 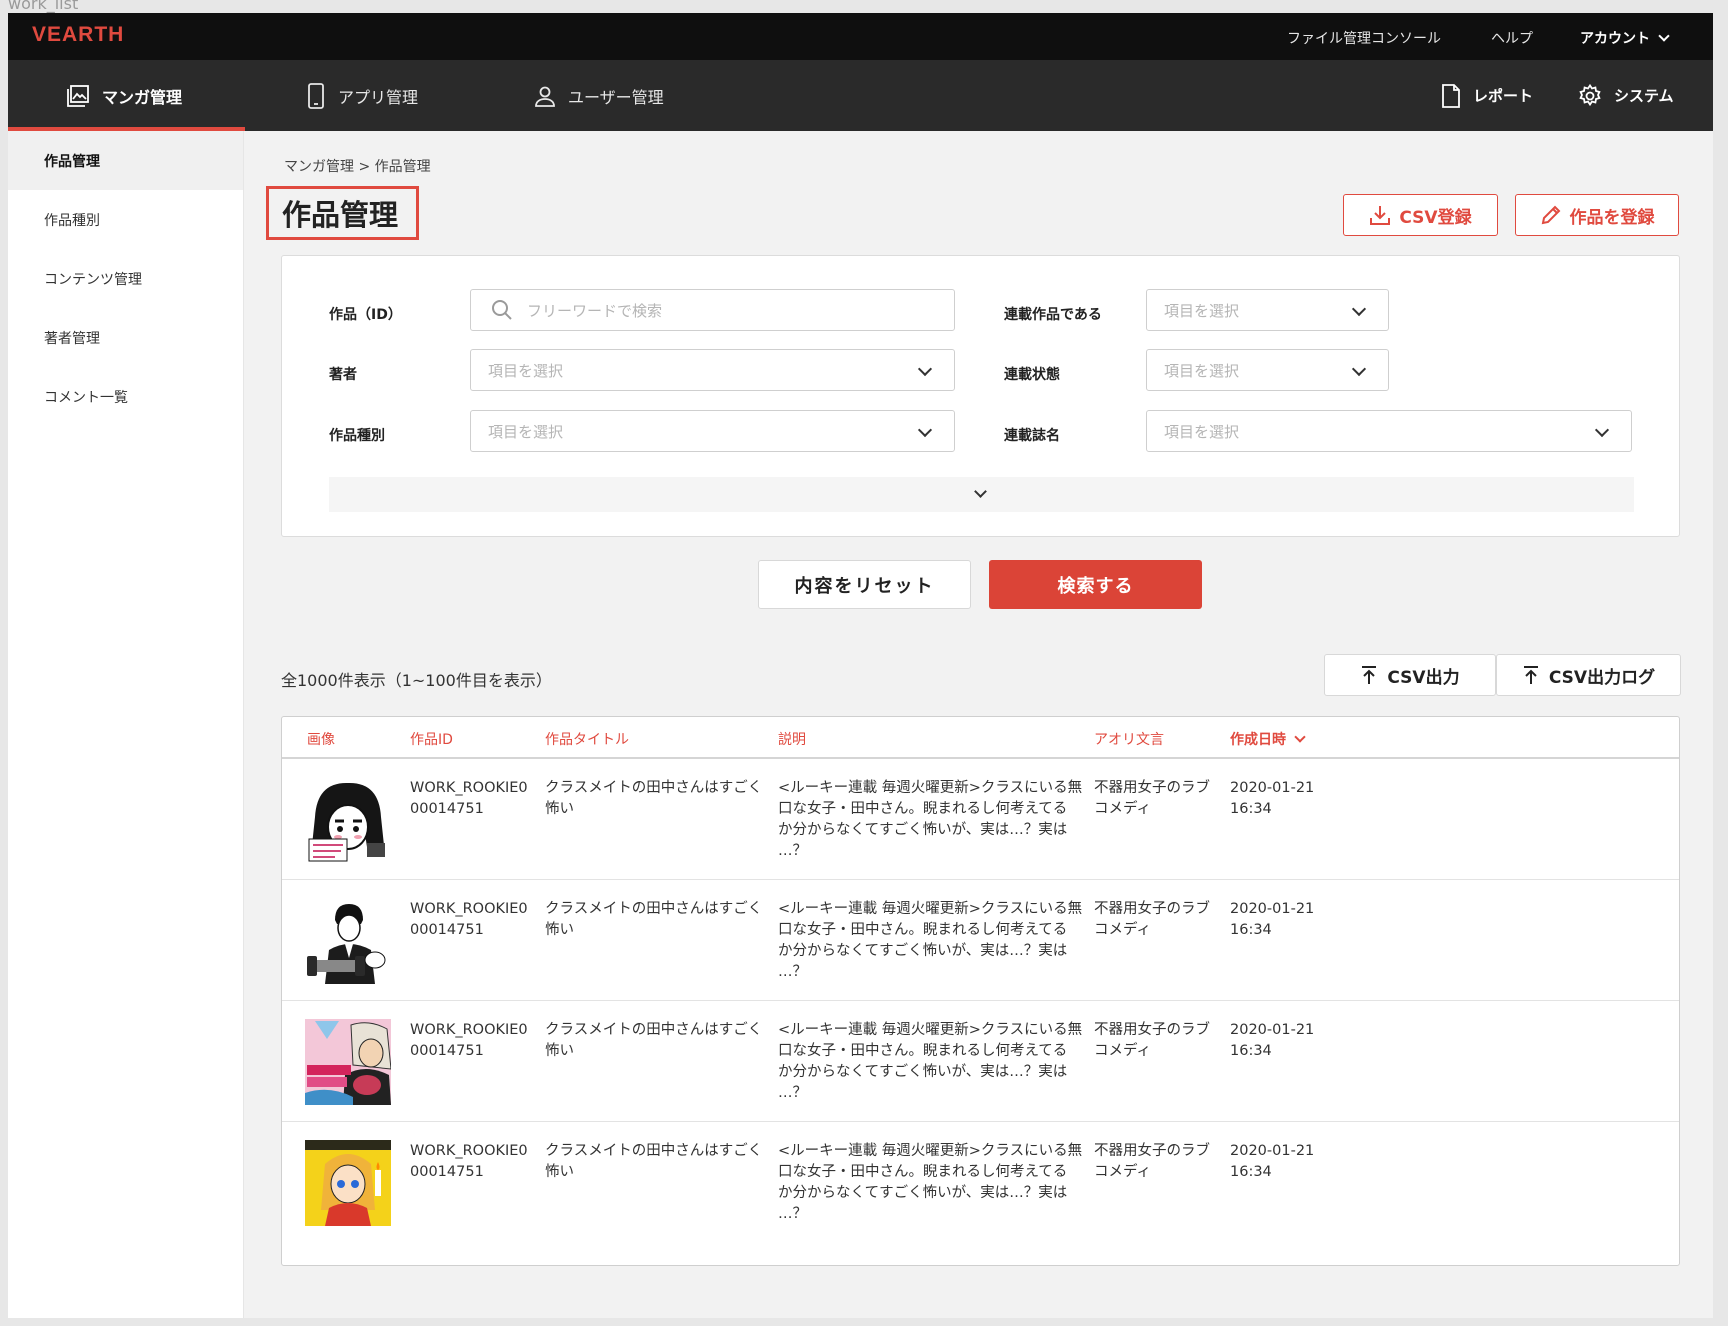 What do you see at coordinates (1202, 310) in the screenshot?
I see `serialized-select-placeholder: 項目を選択` at bounding box center [1202, 310].